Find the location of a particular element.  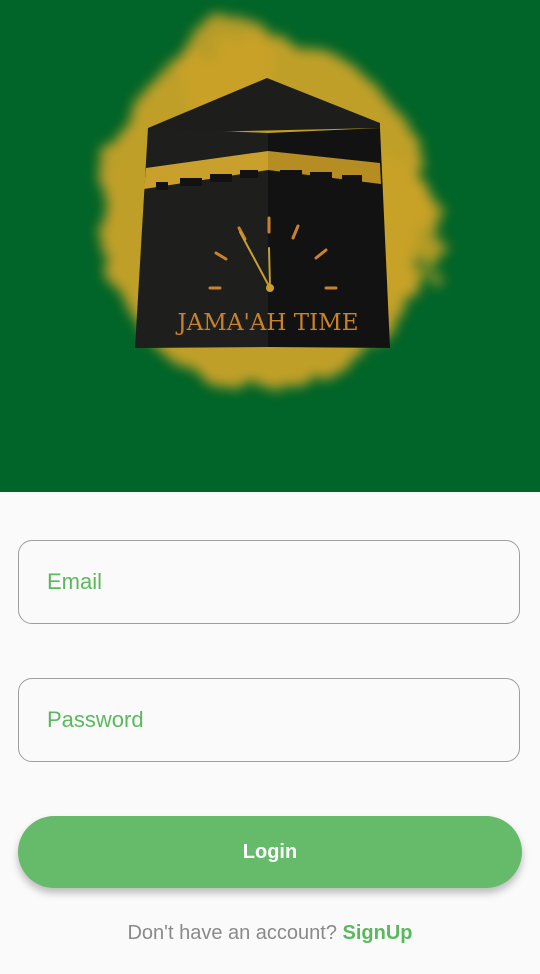

password-field is located at coordinates (269, 720).